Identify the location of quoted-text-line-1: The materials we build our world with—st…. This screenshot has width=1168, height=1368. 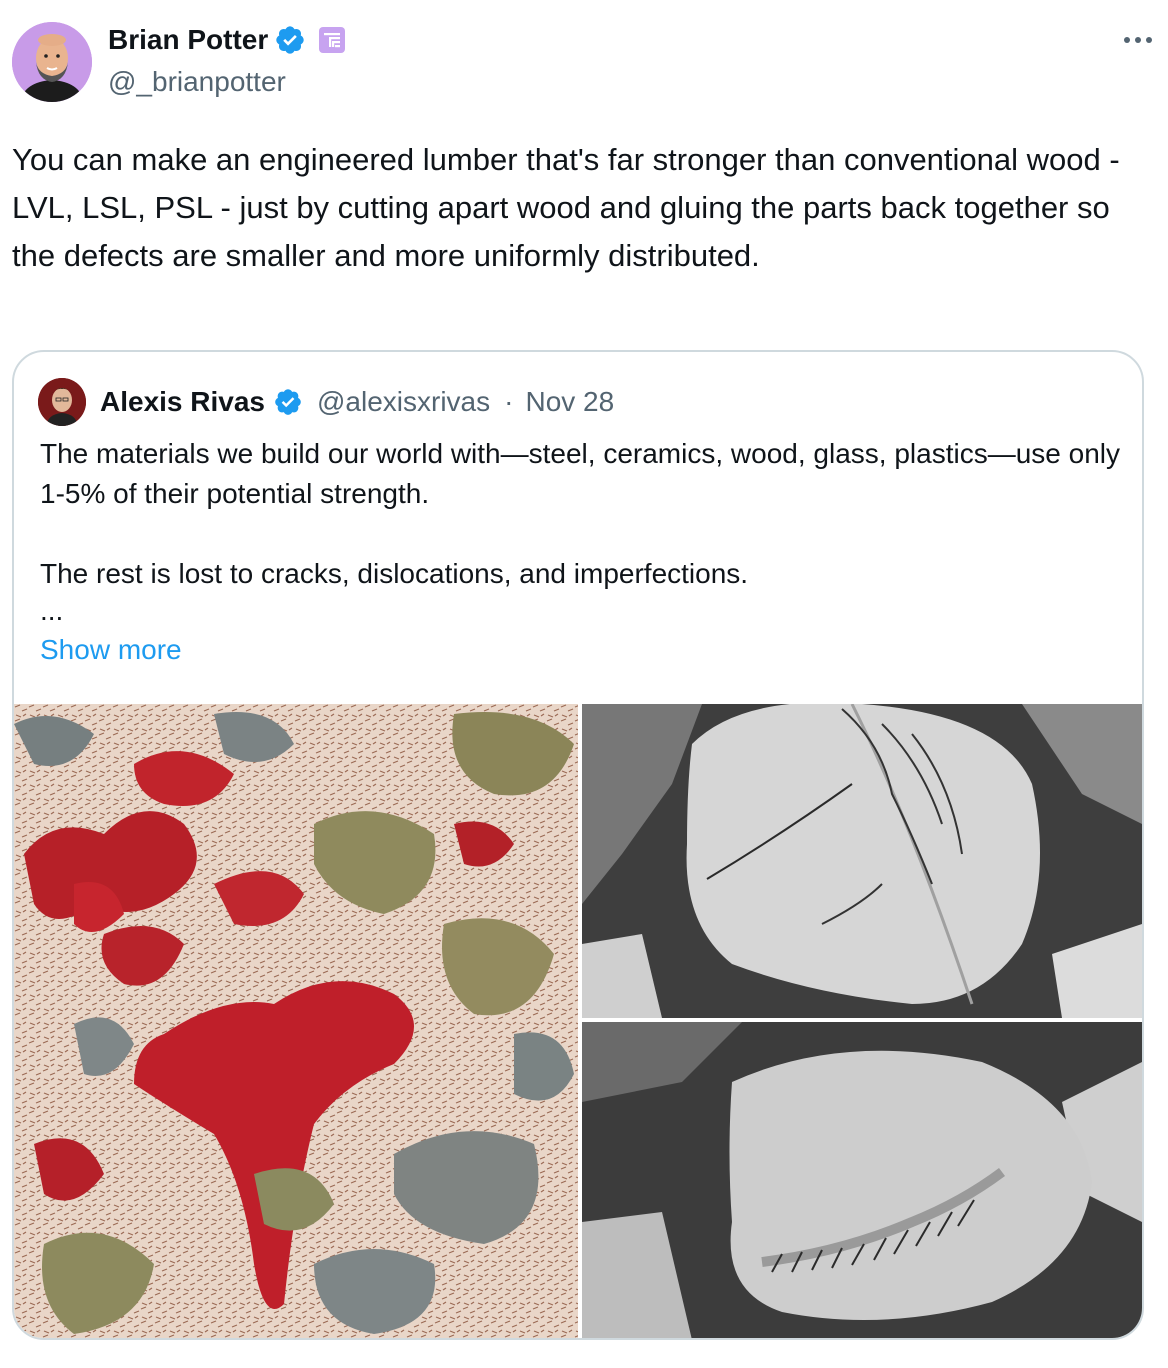
(580, 473).